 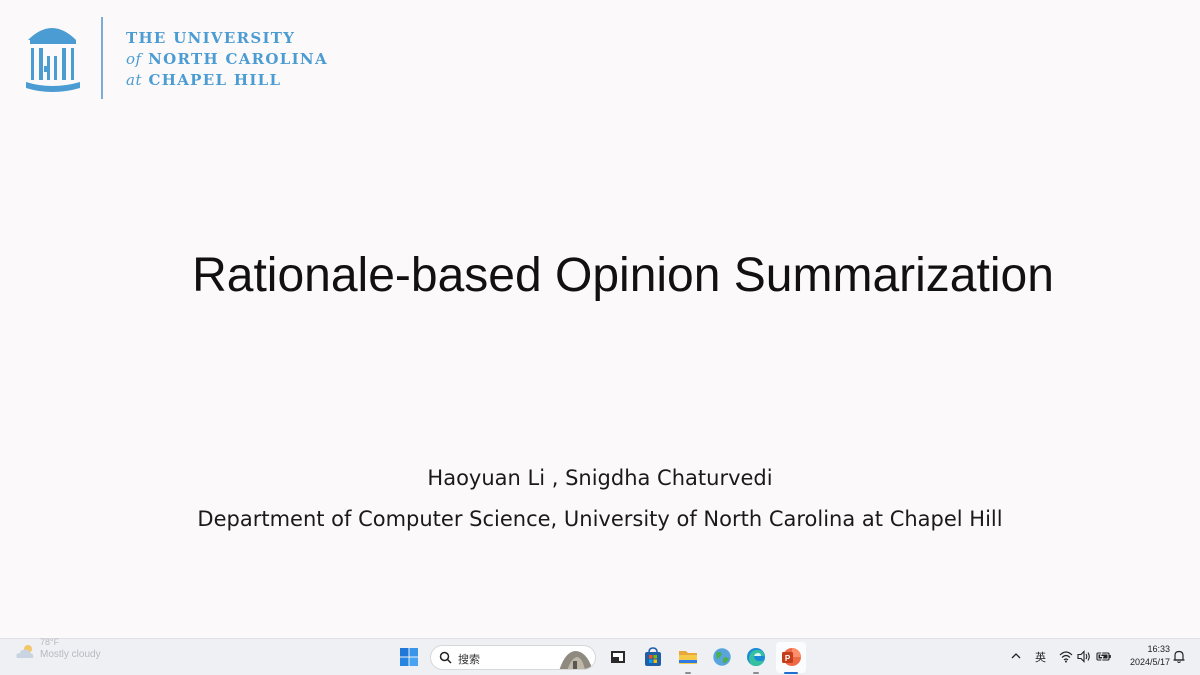 What do you see at coordinates (688, 657) in the screenshot?
I see `folder-icon` at bounding box center [688, 657].